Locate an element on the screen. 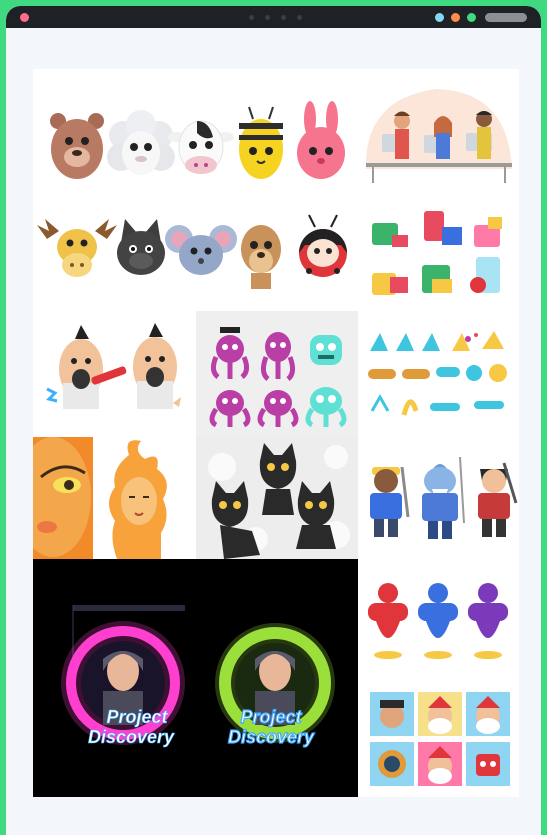  shark-icon is located at coordinates (443, 497).